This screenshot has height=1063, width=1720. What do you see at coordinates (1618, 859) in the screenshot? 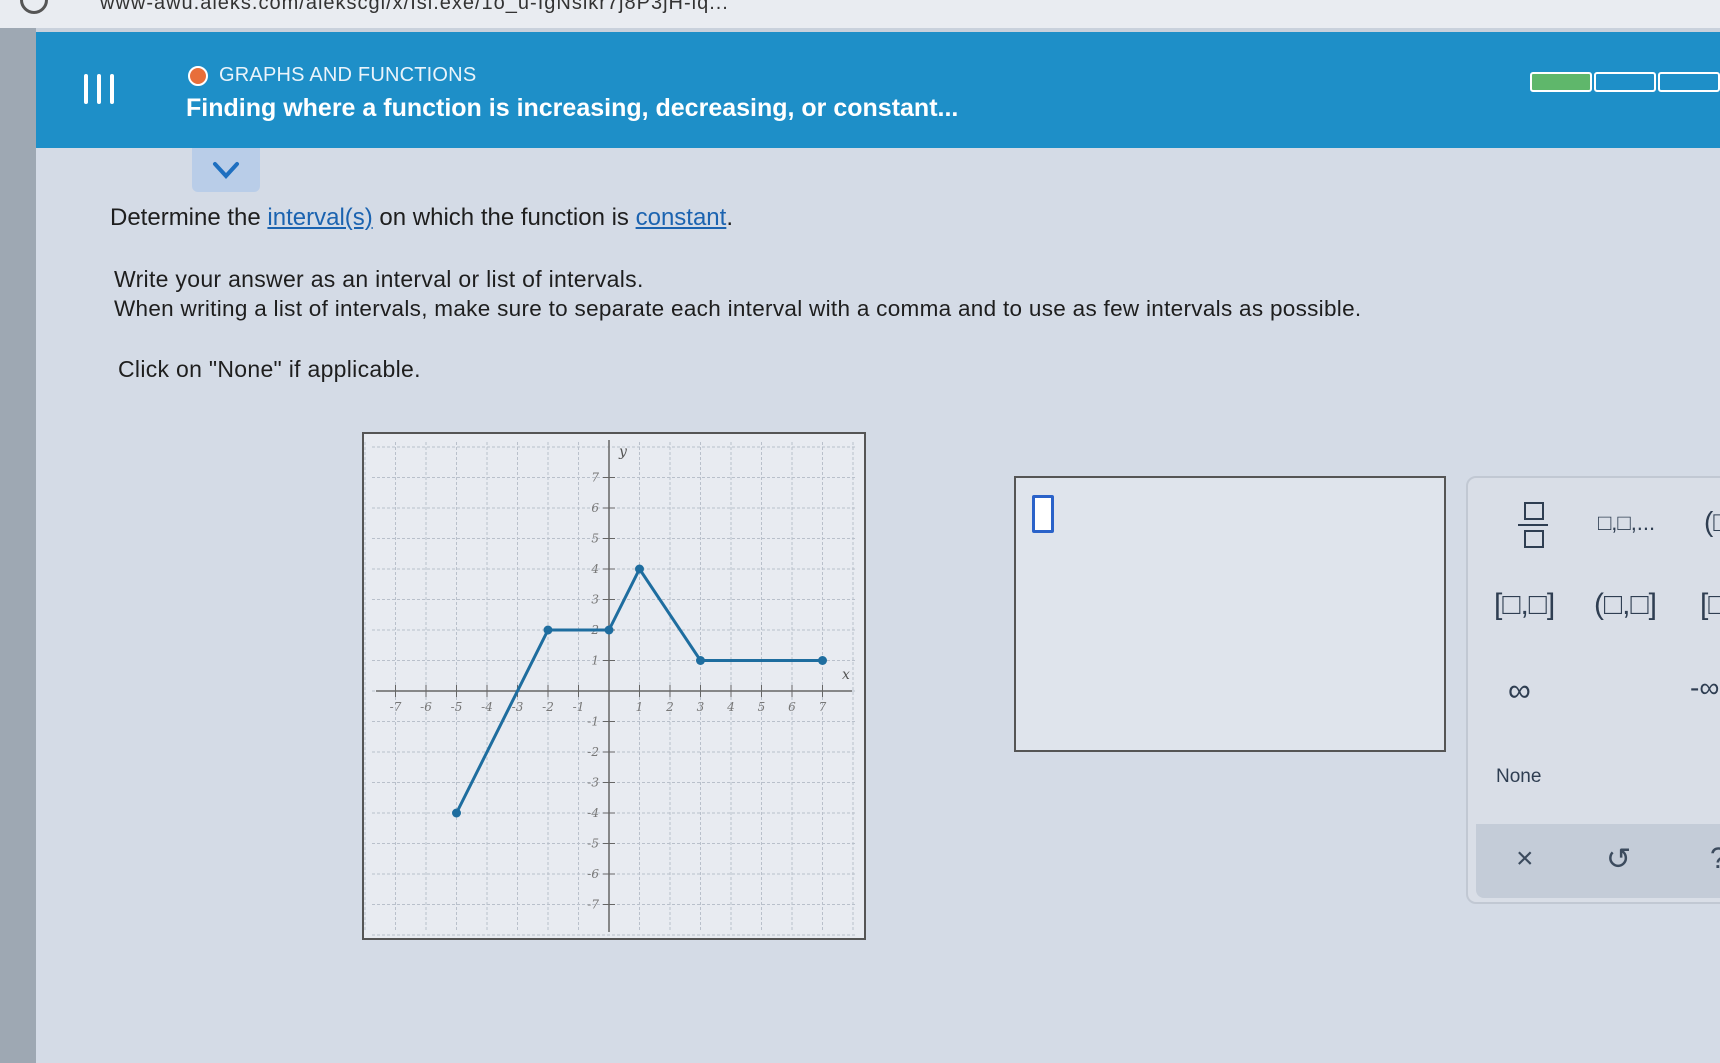
I see `undo-button: ↺` at bounding box center [1618, 859].